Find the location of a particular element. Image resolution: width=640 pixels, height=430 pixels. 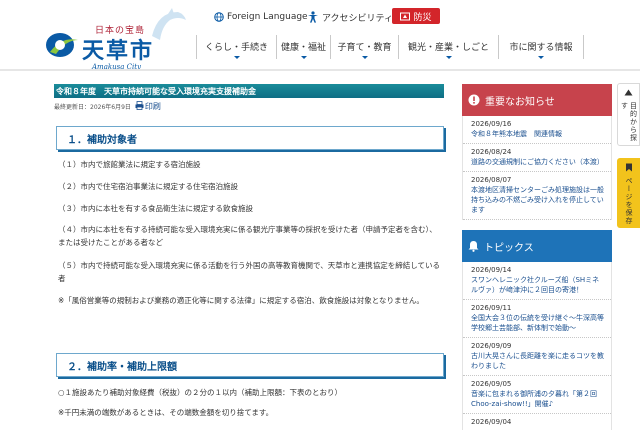

foreign-language-link: Foreign Language is located at coordinates (261, 17).